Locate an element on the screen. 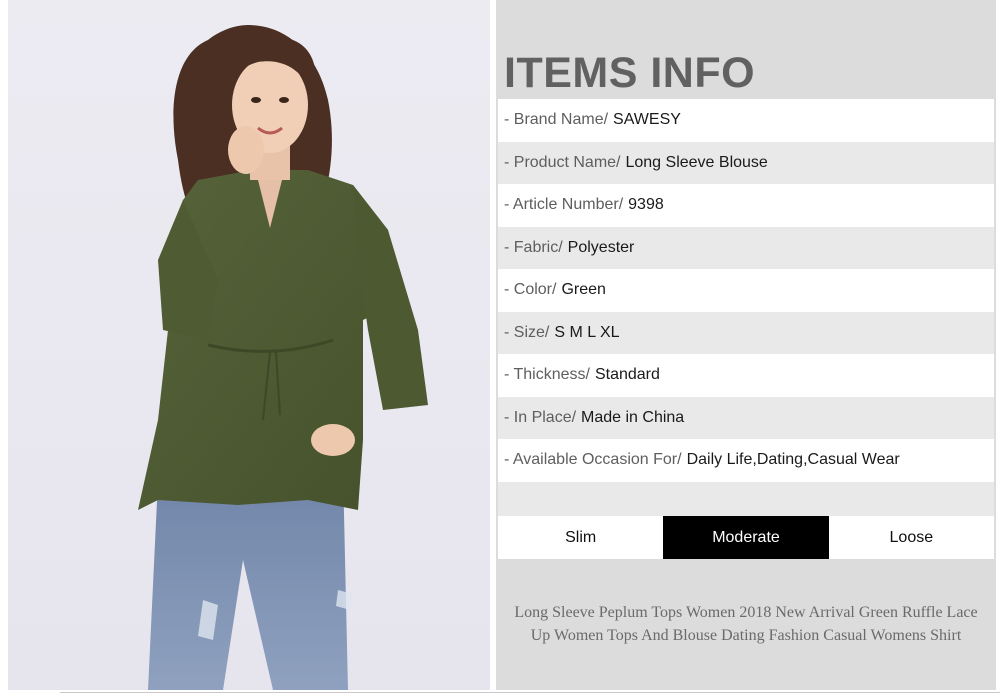  attribute-value: Made in China is located at coordinates (633, 417).